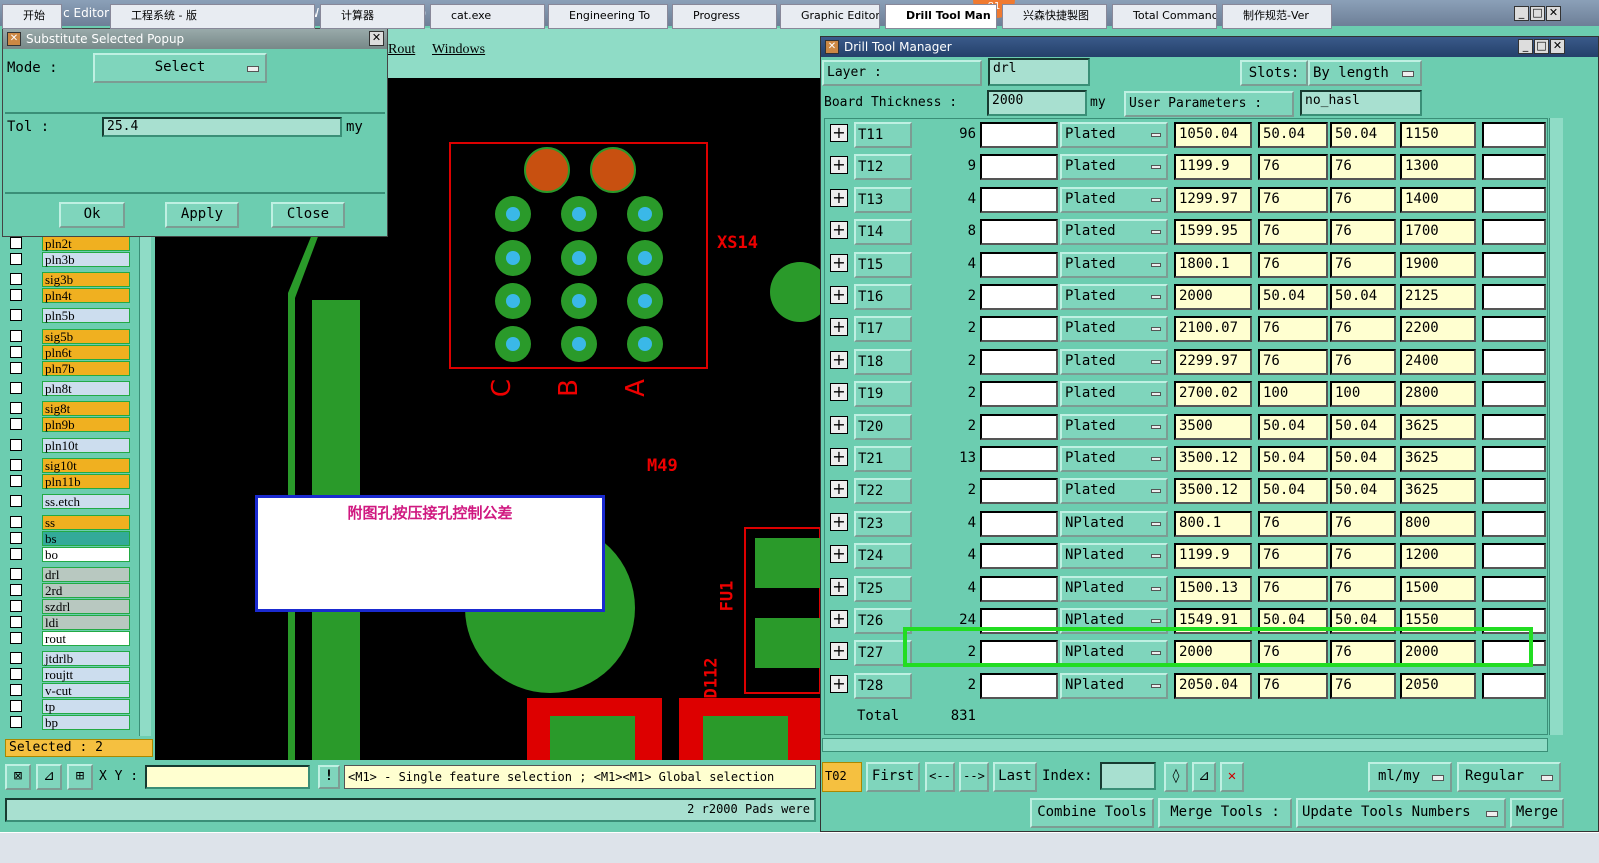 This screenshot has height=863, width=1599. What do you see at coordinates (1438, 135) in the screenshot?
I see `drill-size-input: 1150` at bounding box center [1438, 135].